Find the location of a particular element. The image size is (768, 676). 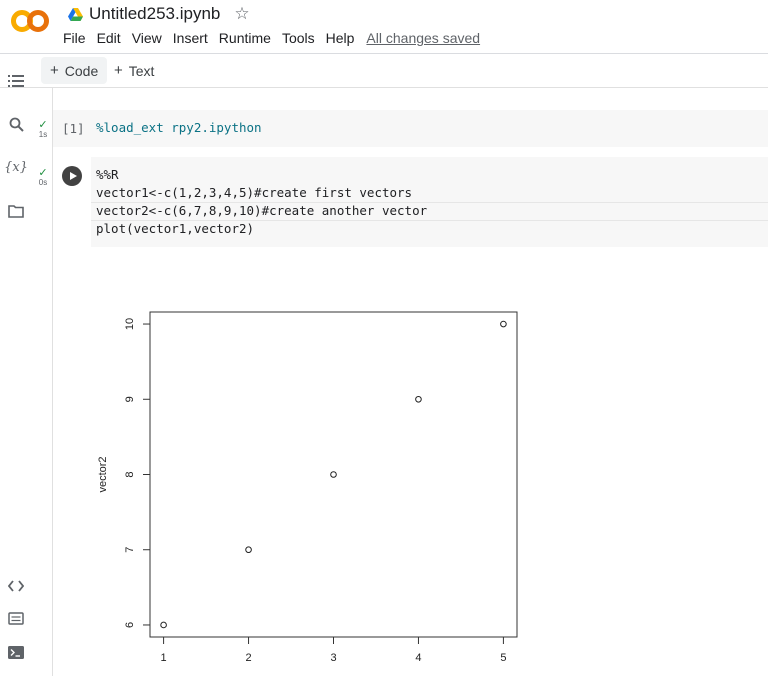

cell2-exec-status: ✓ 0s is located at coordinates (43, 177).